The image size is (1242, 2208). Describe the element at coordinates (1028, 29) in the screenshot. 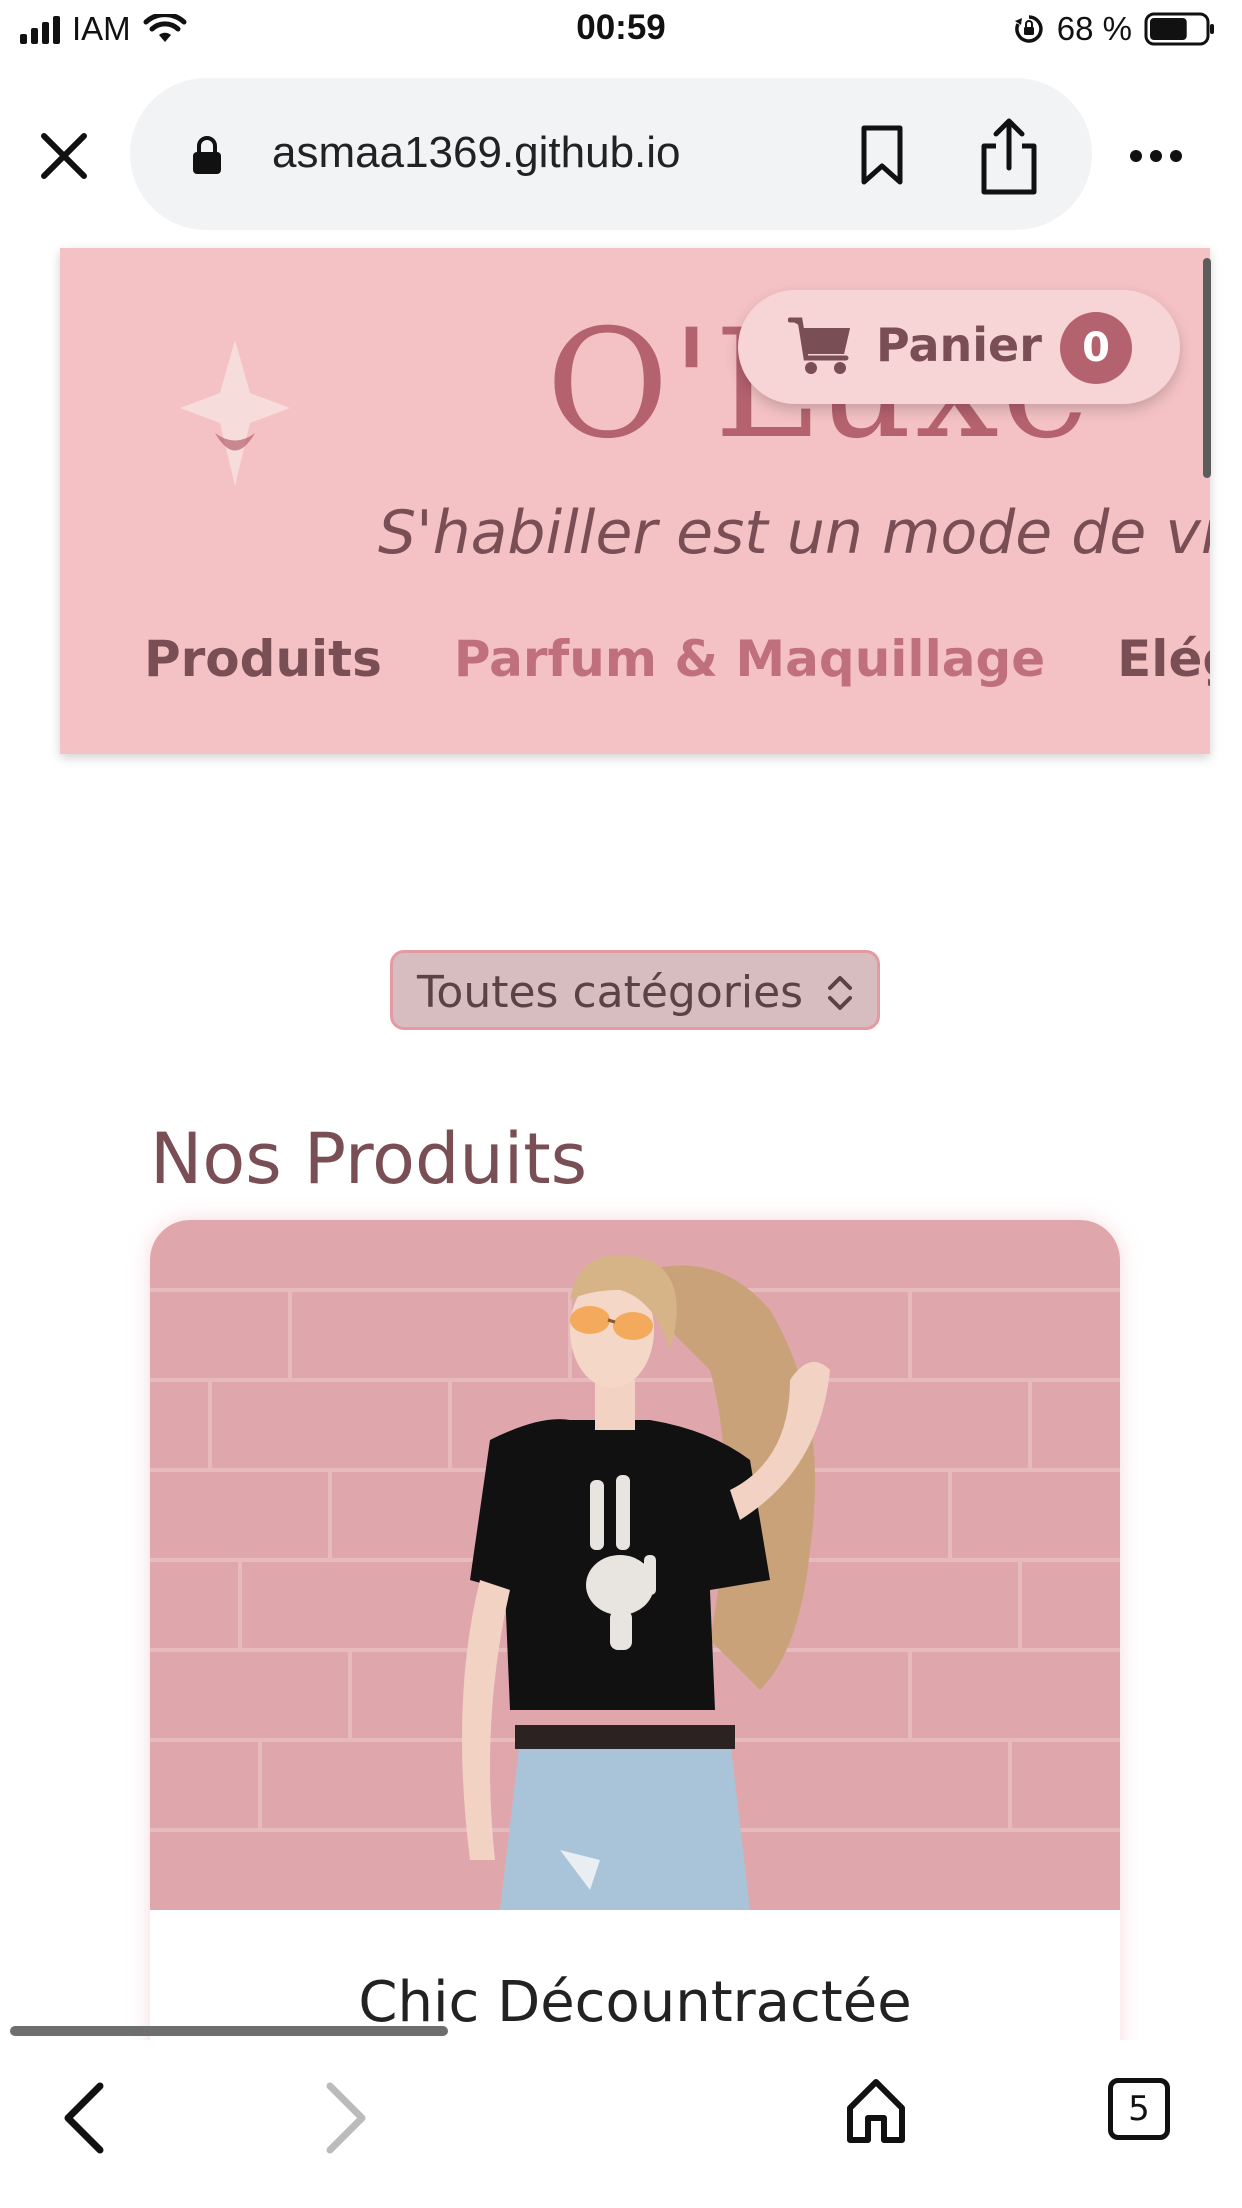

I see `rotation-lock-icon` at that location.